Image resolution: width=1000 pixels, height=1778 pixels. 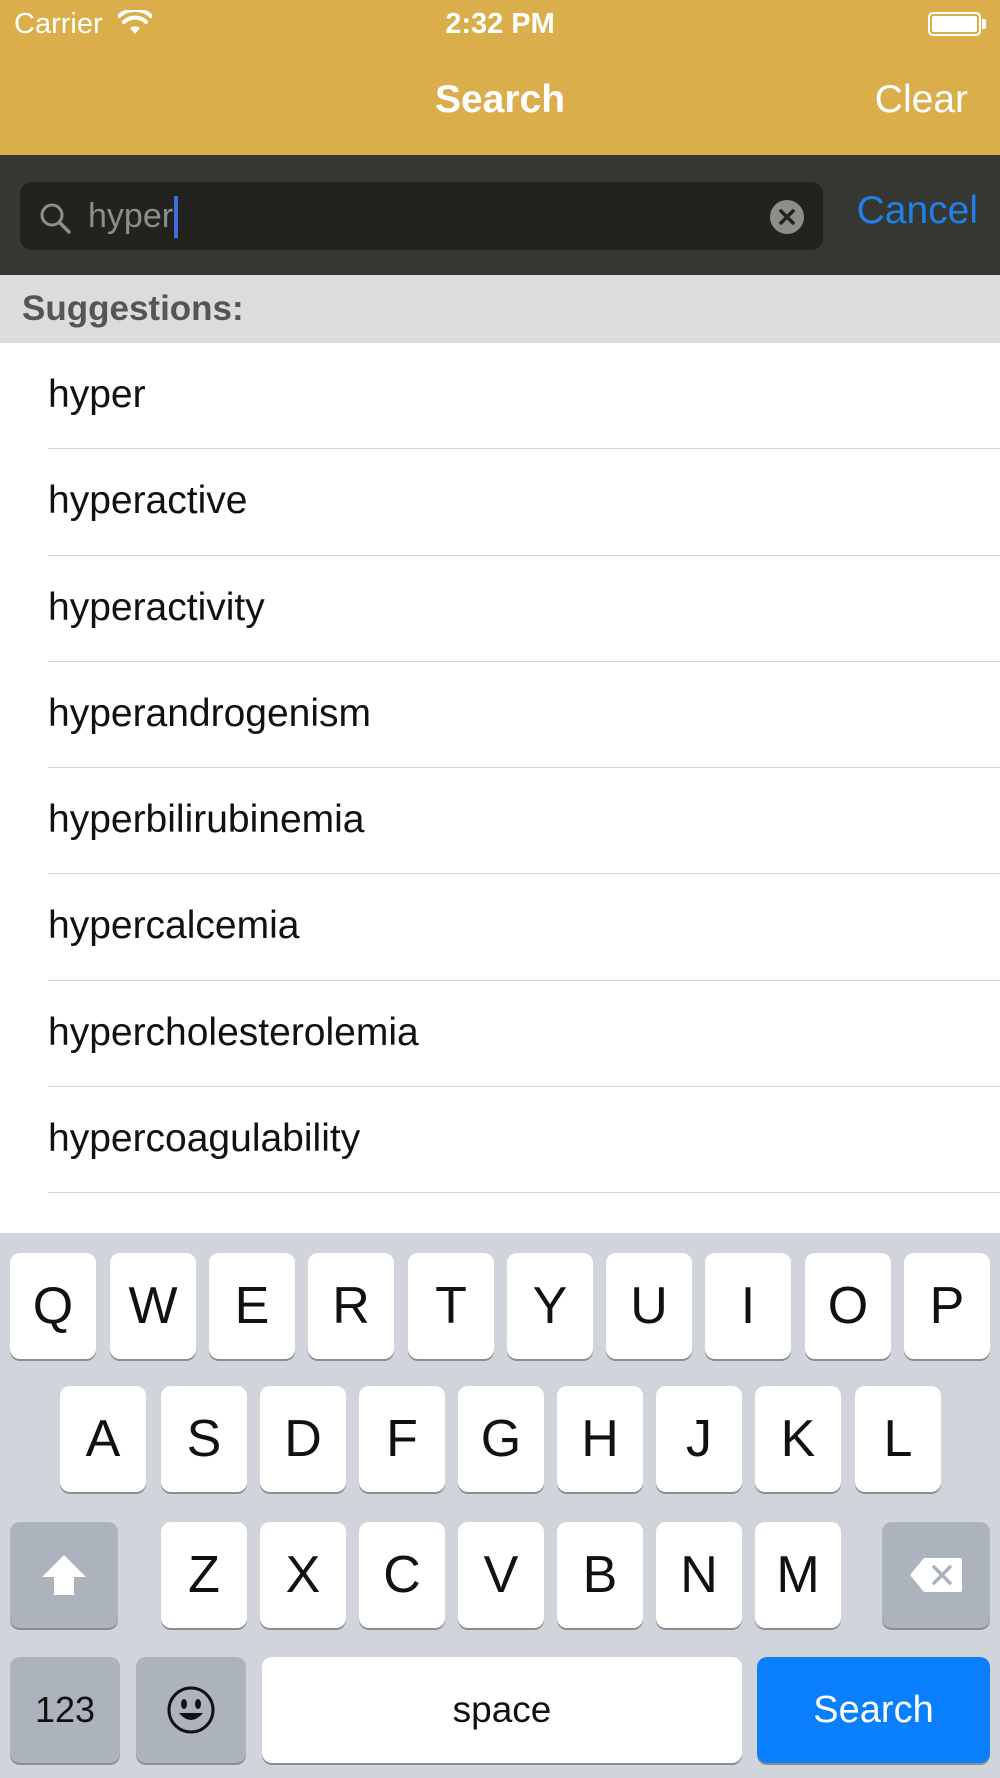 I want to click on key-e: E, so click(x=252, y=1306).